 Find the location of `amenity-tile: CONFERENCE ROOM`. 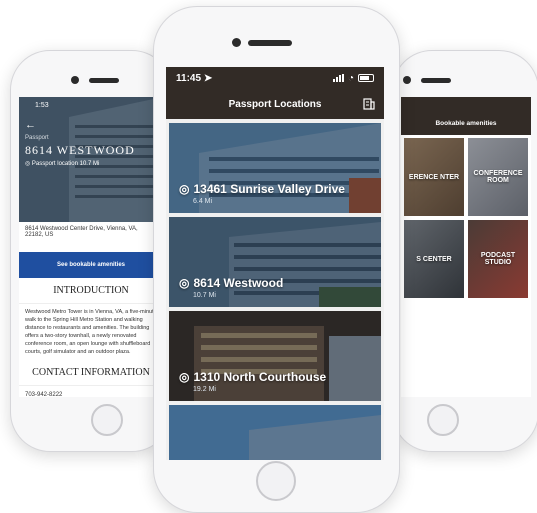

amenity-tile: CONFERENCE ROOM is located at coordinates (498, 177).